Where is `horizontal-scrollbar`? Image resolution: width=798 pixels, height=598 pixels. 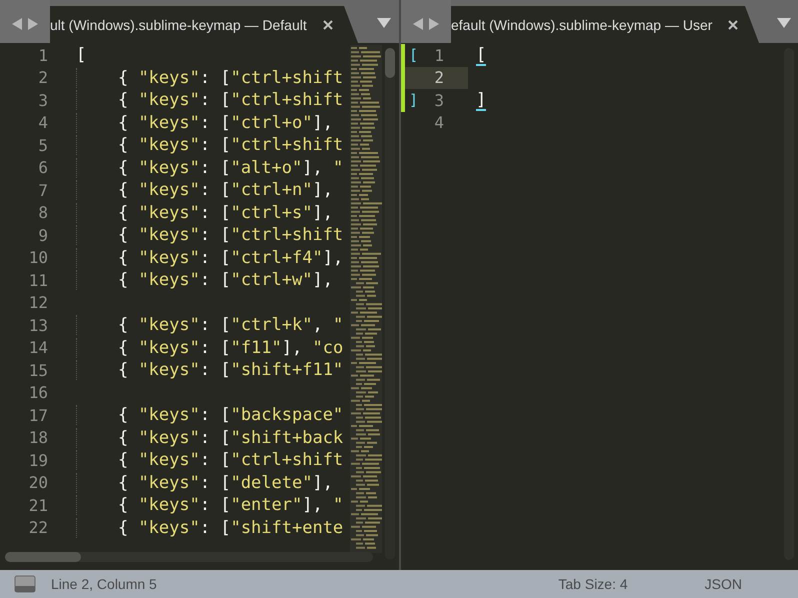 horizontal-scrollbar is located at coordinates (189, 557).